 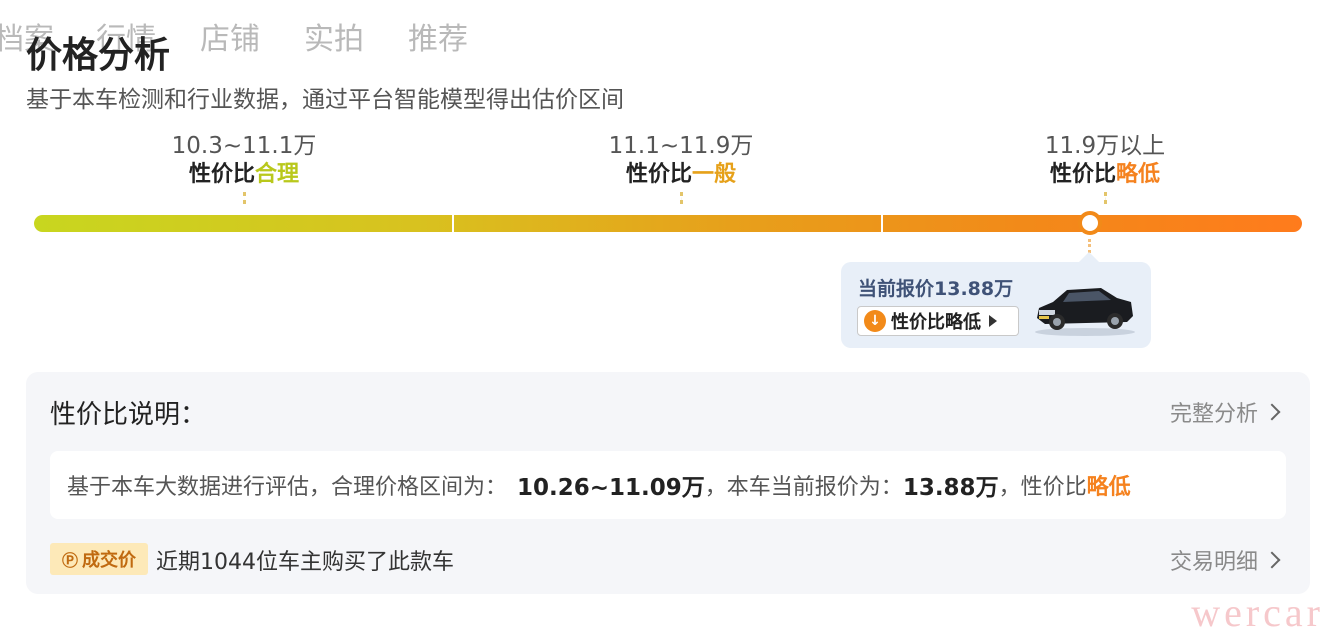 I want to click on value-rating-button: ↓ 性价比略低, so click(x=938, y=321).